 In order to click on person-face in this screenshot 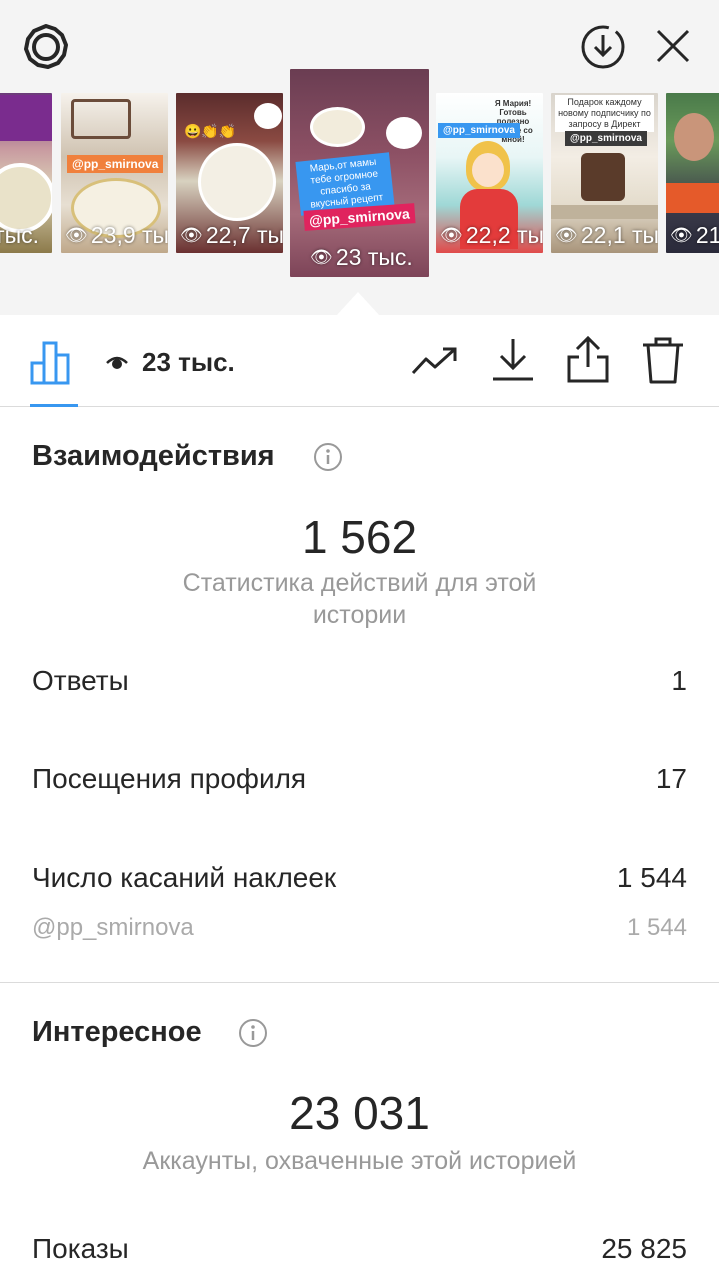, I will do `click(694, 137)`.